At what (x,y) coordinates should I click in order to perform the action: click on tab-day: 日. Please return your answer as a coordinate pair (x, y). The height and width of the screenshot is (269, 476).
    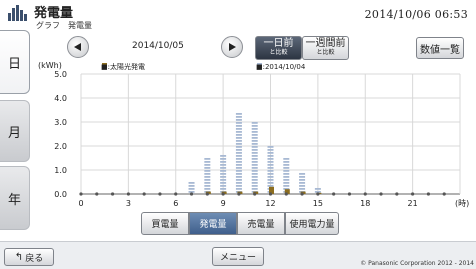
    Looking at the image, I should click on (15, 62).